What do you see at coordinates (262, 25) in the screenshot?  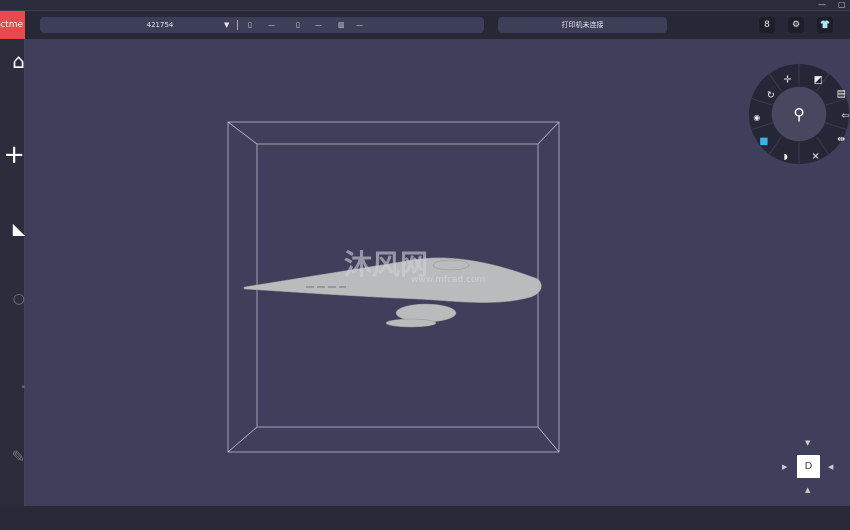 I see `printer-select: 421754 ▼ ▯ — ▯ — ▥ —` at bounding box center [262, 25].